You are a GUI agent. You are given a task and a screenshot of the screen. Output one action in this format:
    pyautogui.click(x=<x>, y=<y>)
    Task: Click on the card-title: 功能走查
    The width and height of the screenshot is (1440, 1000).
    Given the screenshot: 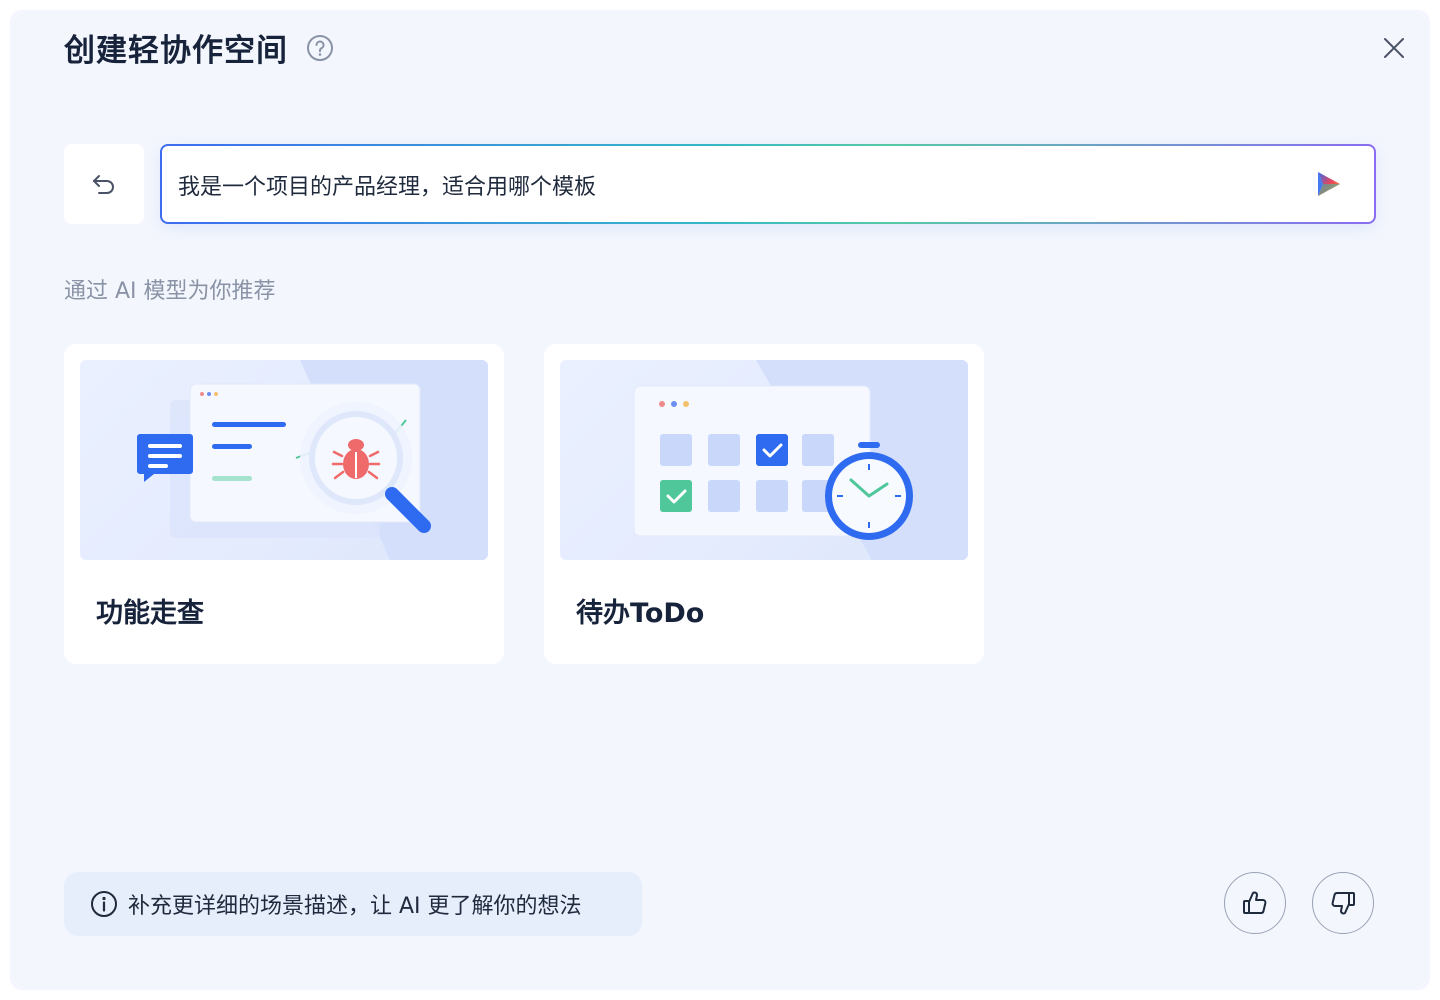 What is the action you would take?
    pyautogui.click(x=150, y=613)
    